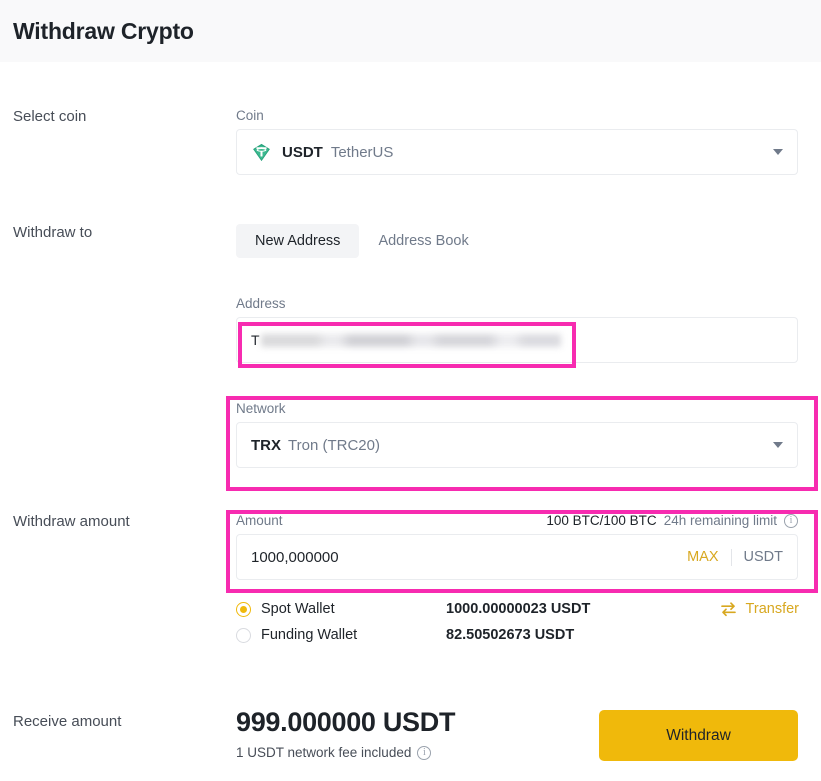  I want to click on highlight-box-amount, so click(522, 551).